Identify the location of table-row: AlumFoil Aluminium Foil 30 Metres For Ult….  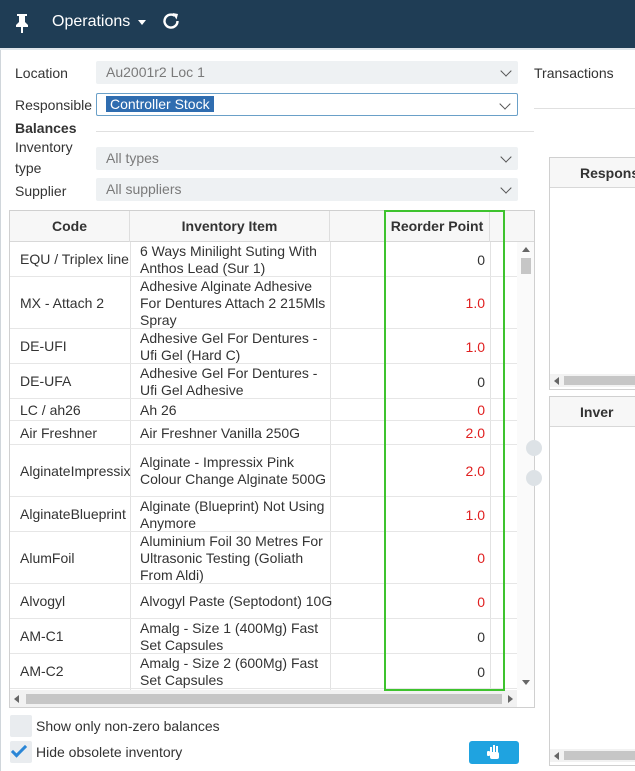
(263, 558).